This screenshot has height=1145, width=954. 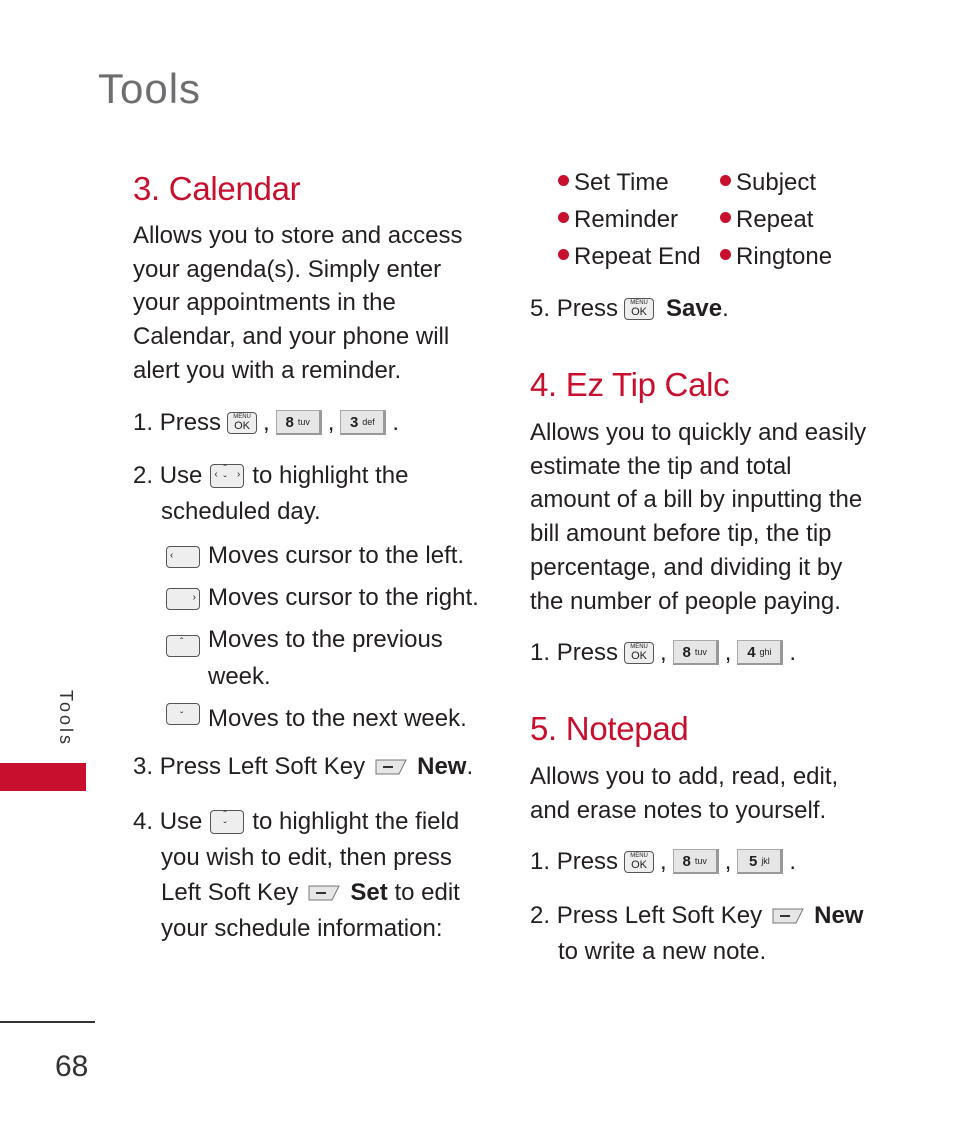 I want to click on calendar-step-3: 3. Press Left Soft Key New., so click(x=303, y=766).